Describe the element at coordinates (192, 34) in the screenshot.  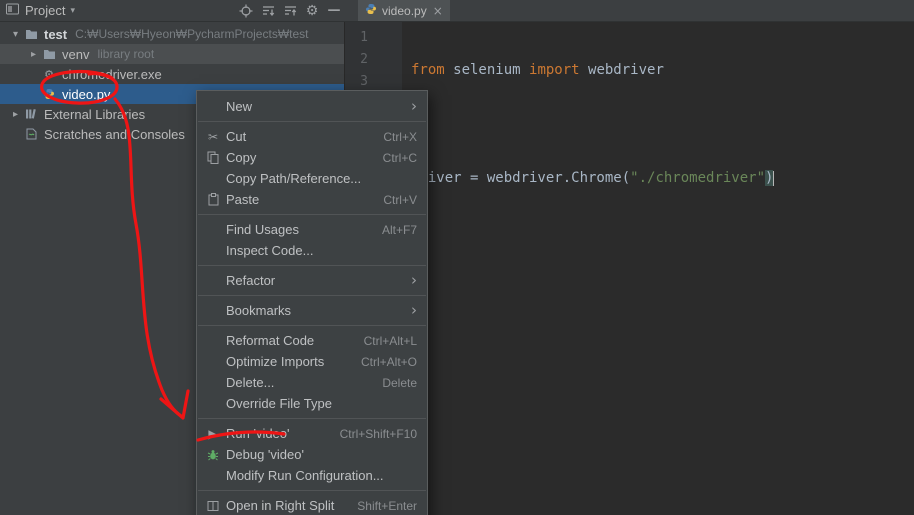
I see `tree-item-path: C:₩Users₩Hyeon₩PycharmProjects₩test` at that location.